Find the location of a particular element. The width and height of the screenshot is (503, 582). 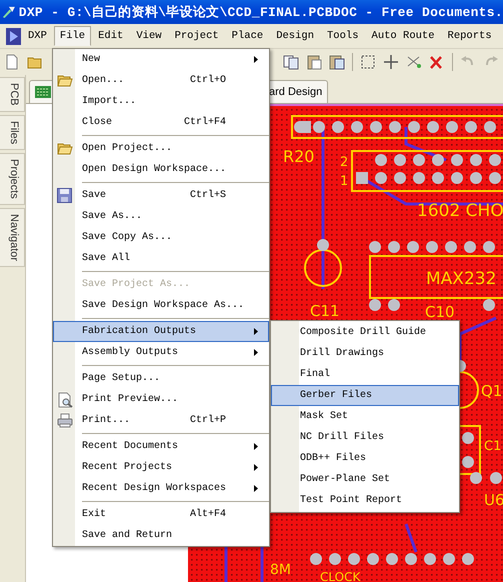

menu-item: Save and Return is located at coordinates (161, 535).